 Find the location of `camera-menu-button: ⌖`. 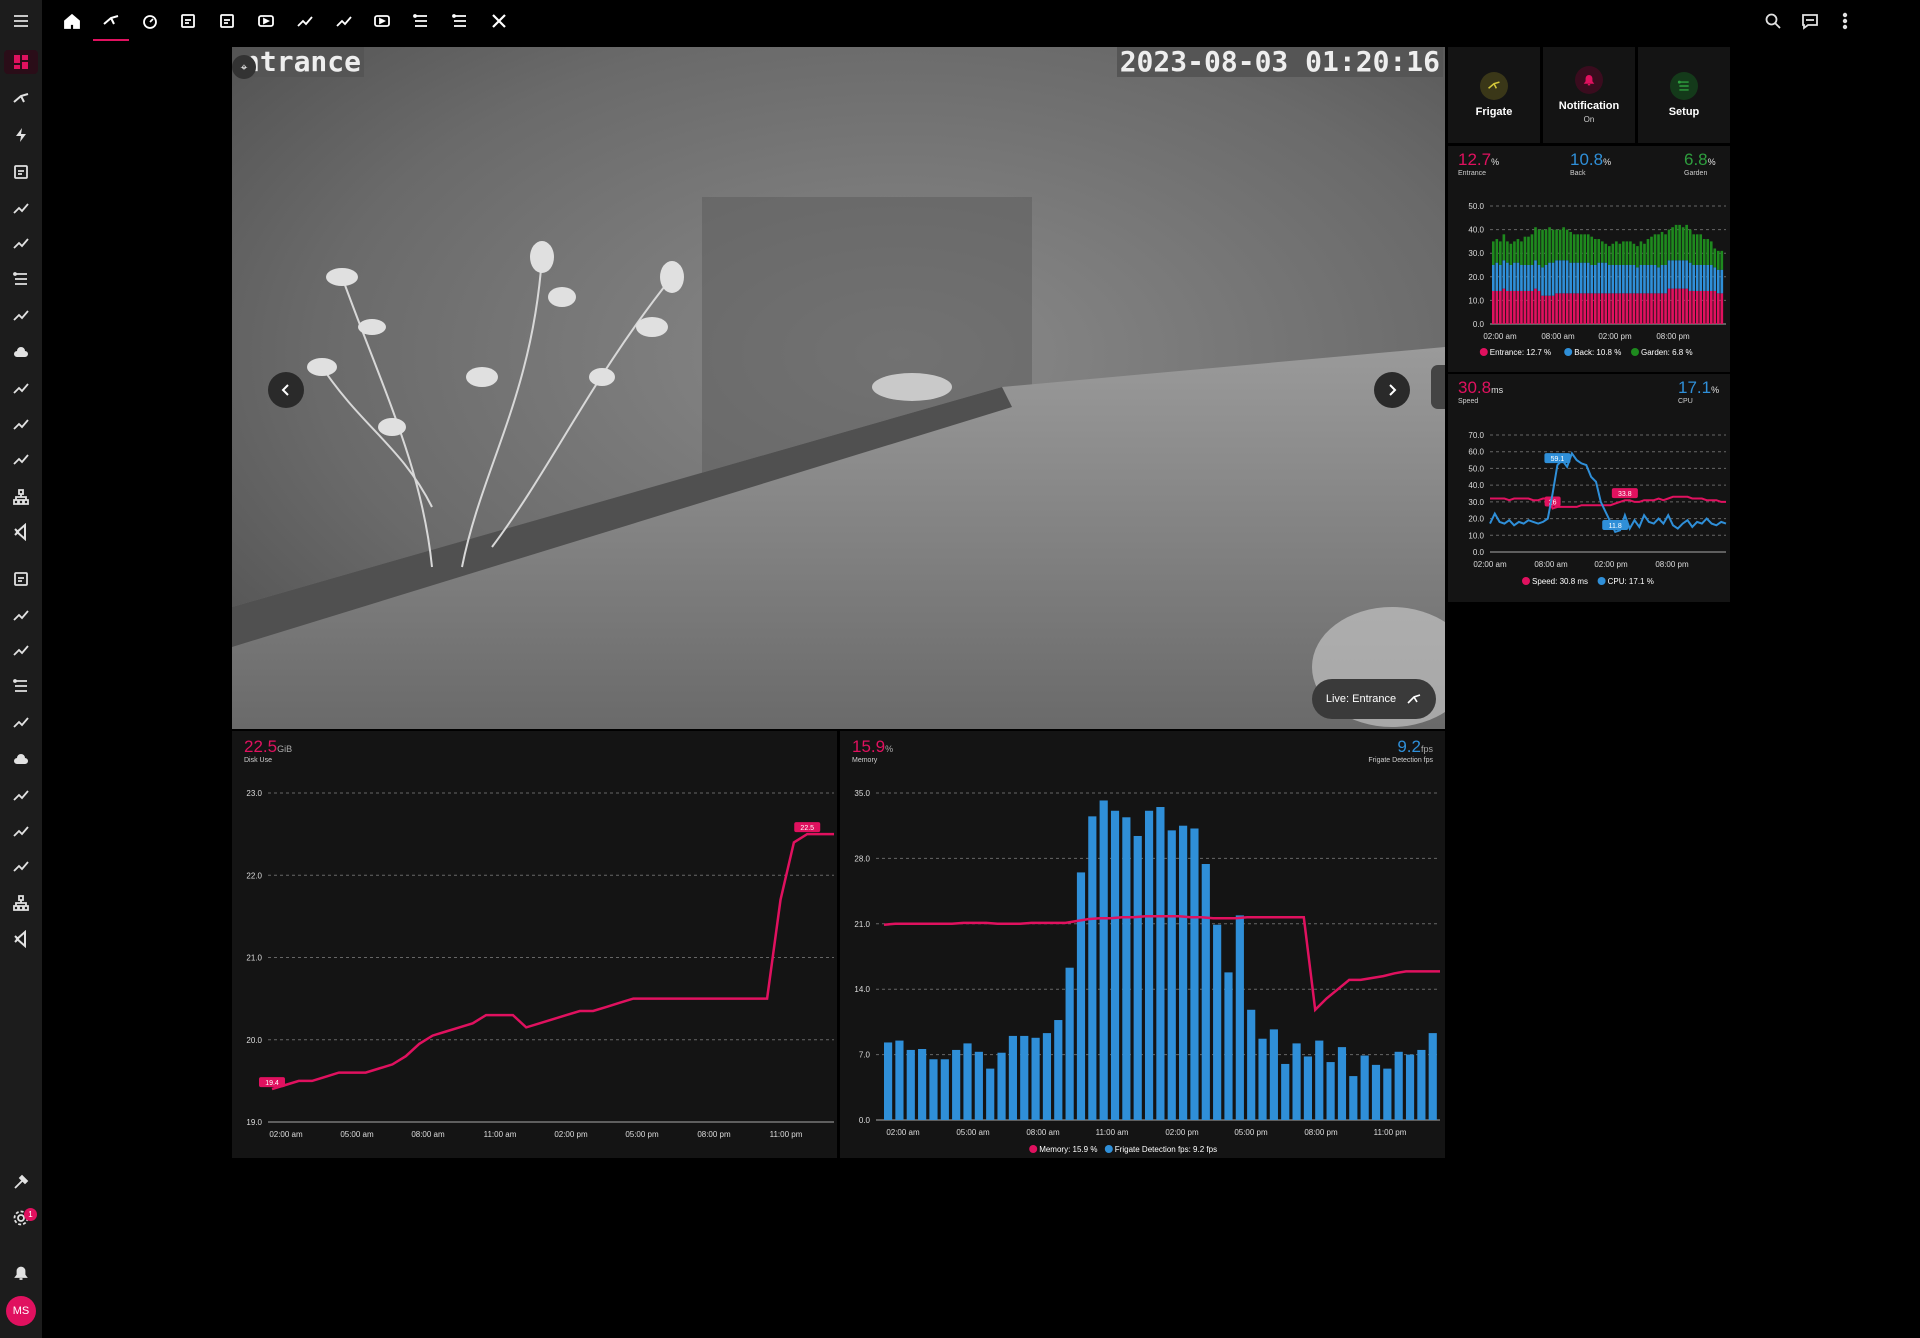

camera-menu-button: ⌖ is located at coordinates (244, 67).